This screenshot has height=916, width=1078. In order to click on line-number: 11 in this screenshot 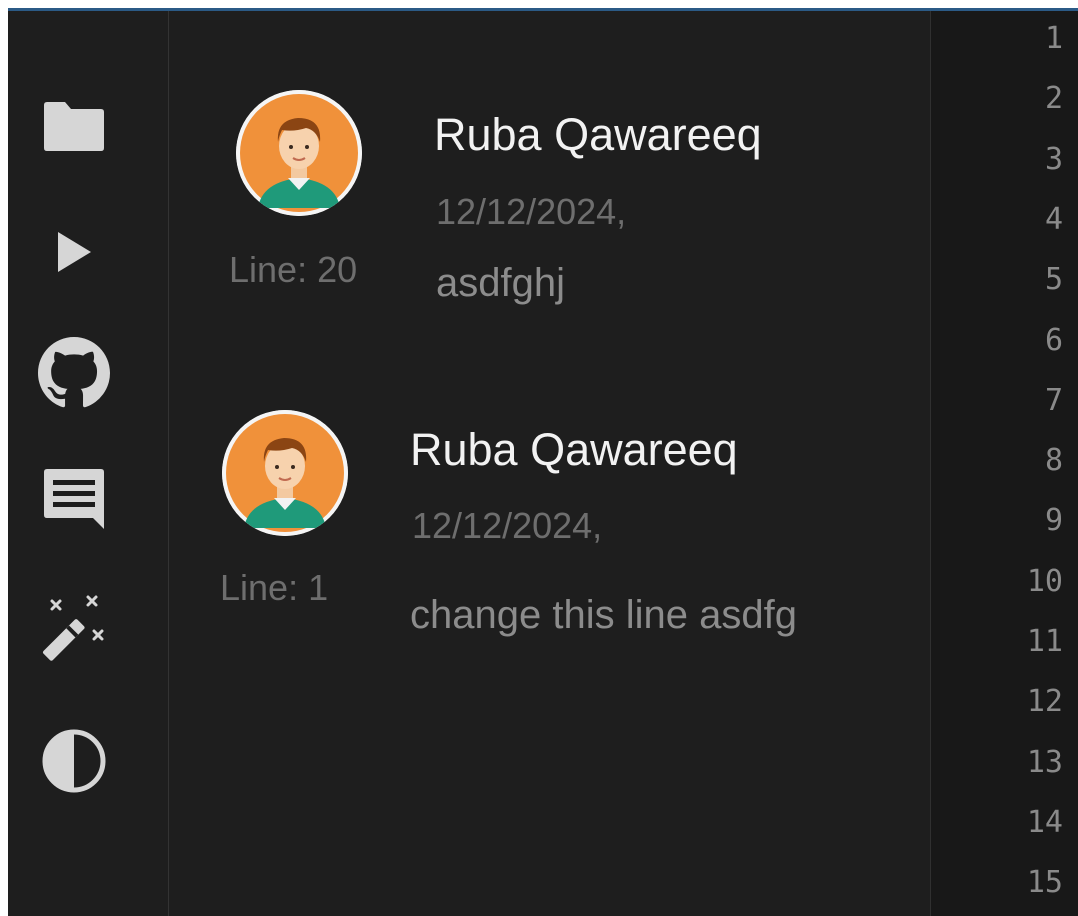, I will do `click(1044, 641)`.